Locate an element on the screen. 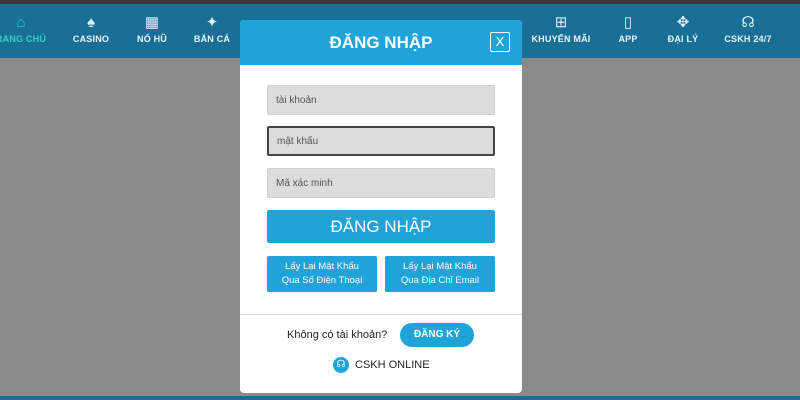 Image resolution: width=800 pixels, height=400 pixels. password-input is located at coordinates (381, 141).